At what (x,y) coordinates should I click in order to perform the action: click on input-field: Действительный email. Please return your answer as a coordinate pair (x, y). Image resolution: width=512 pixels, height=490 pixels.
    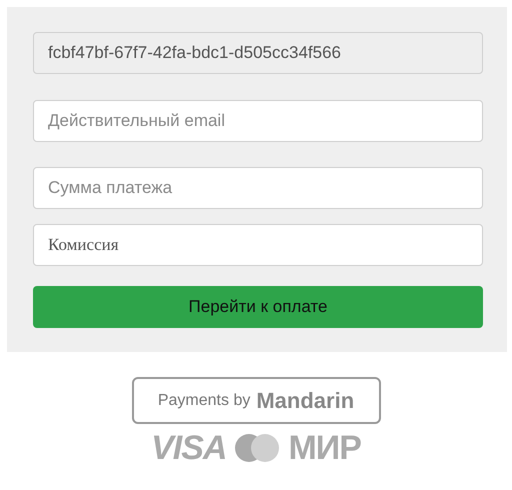
    Looking at the image, I should click on (258, 121).